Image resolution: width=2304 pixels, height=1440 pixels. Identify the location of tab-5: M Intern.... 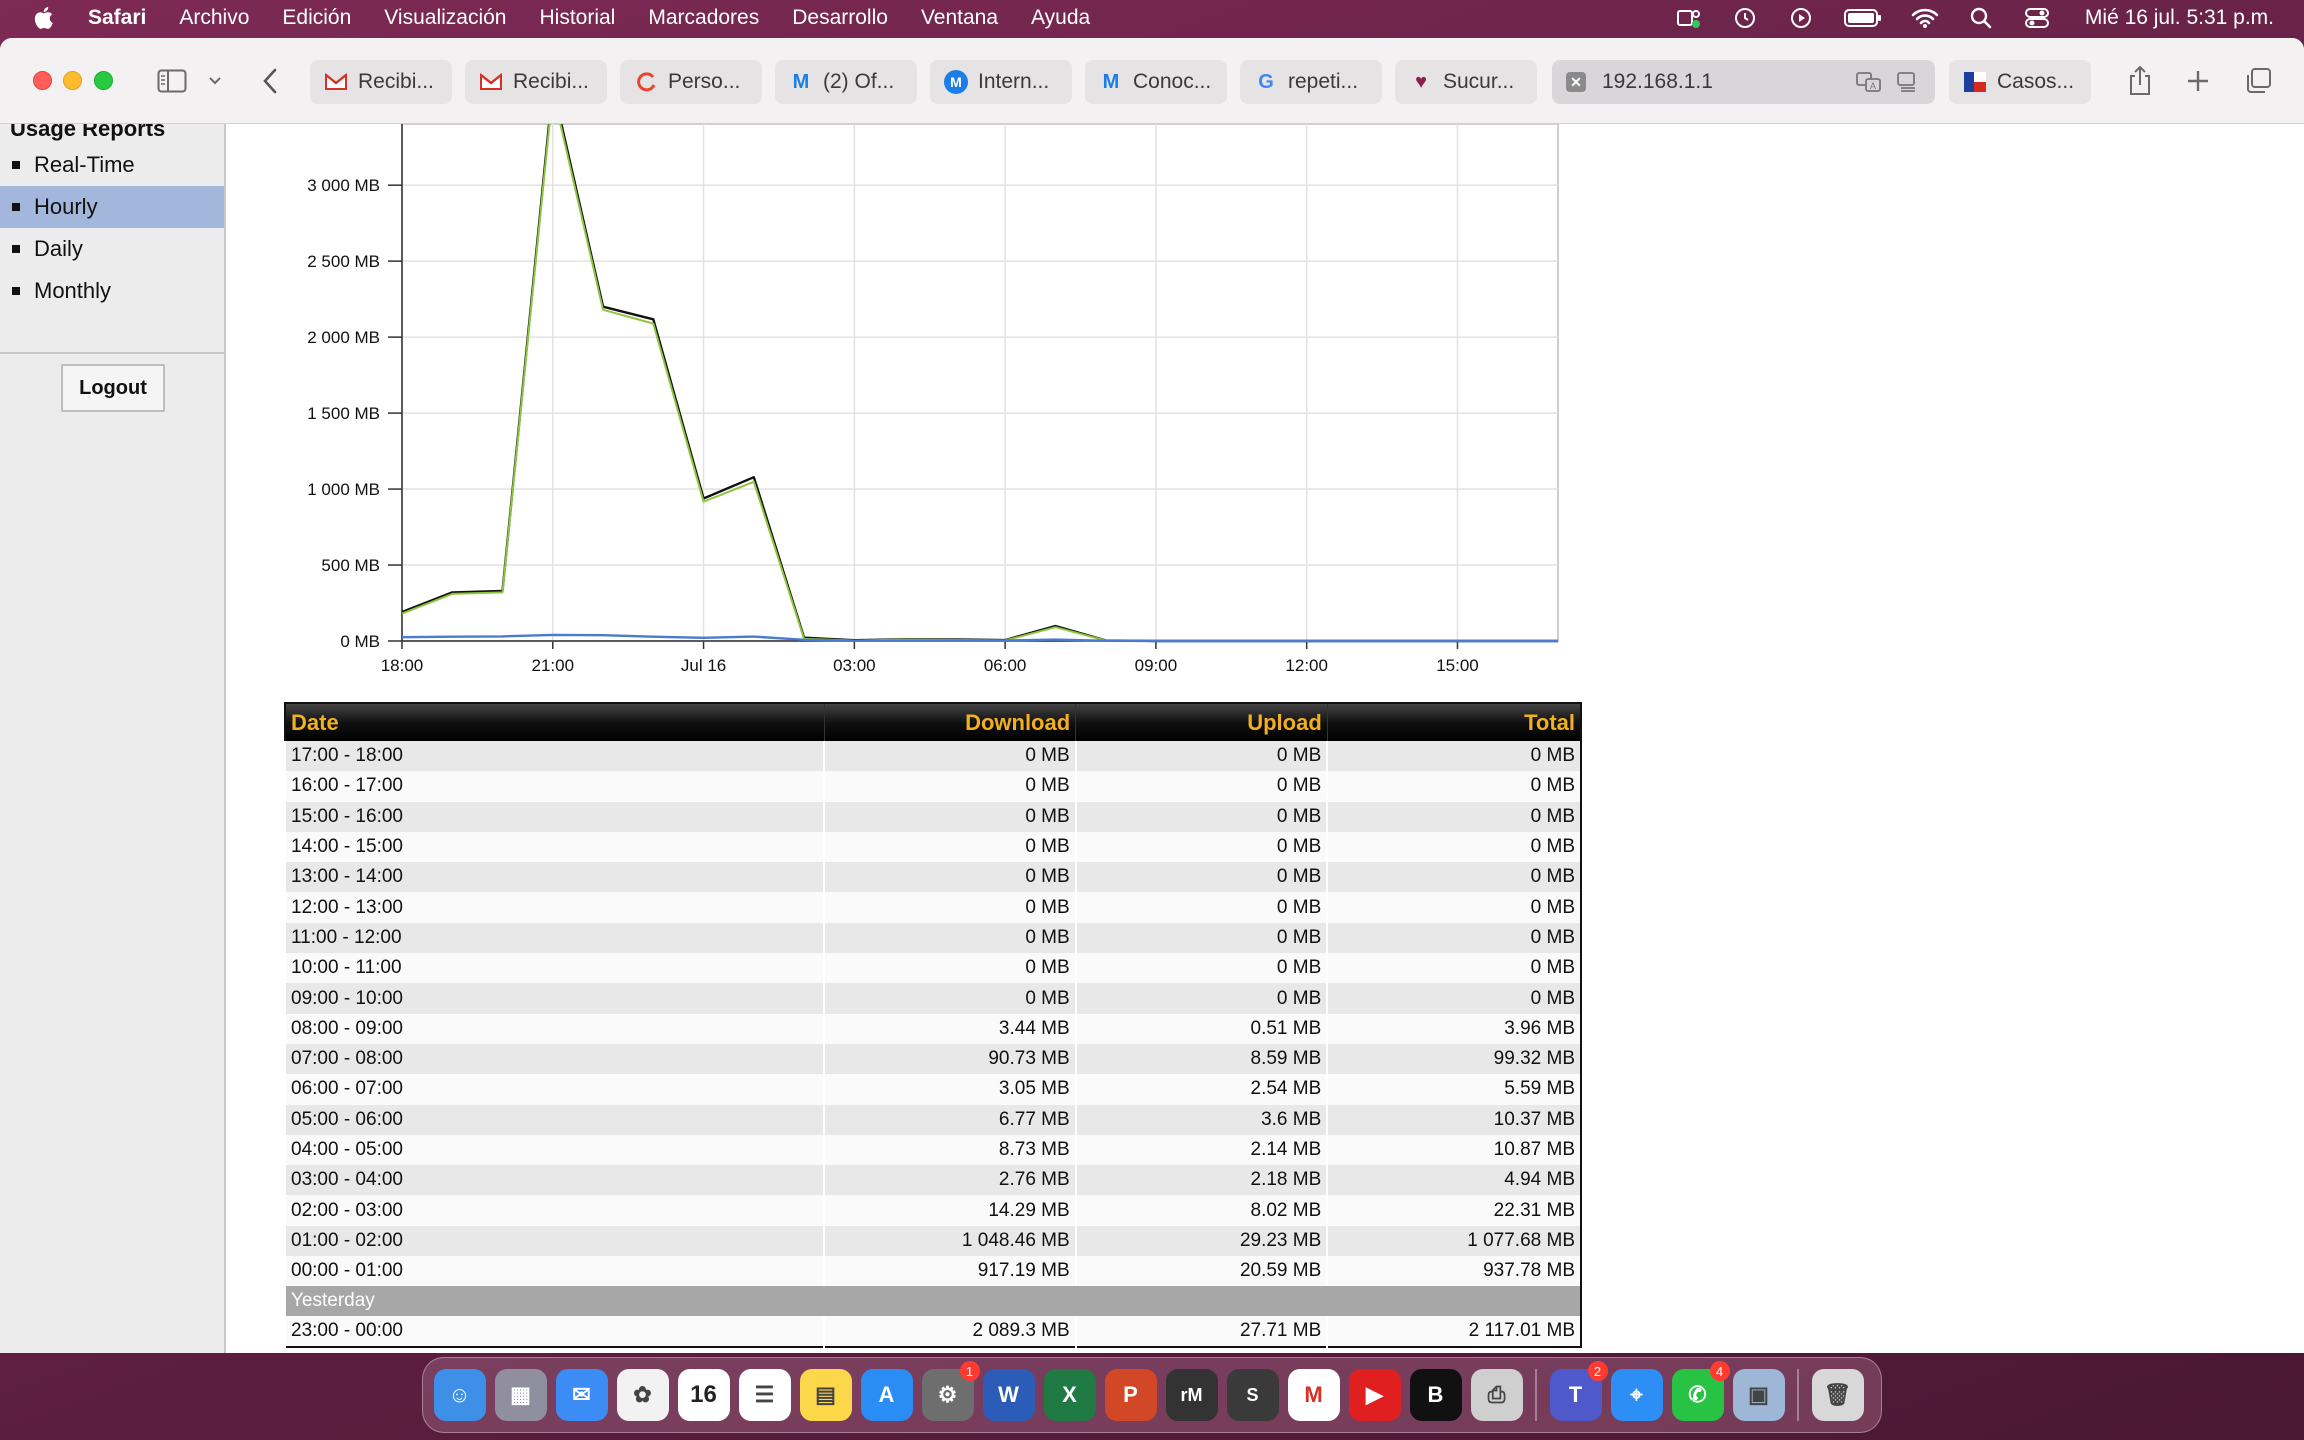
(1001, 82).